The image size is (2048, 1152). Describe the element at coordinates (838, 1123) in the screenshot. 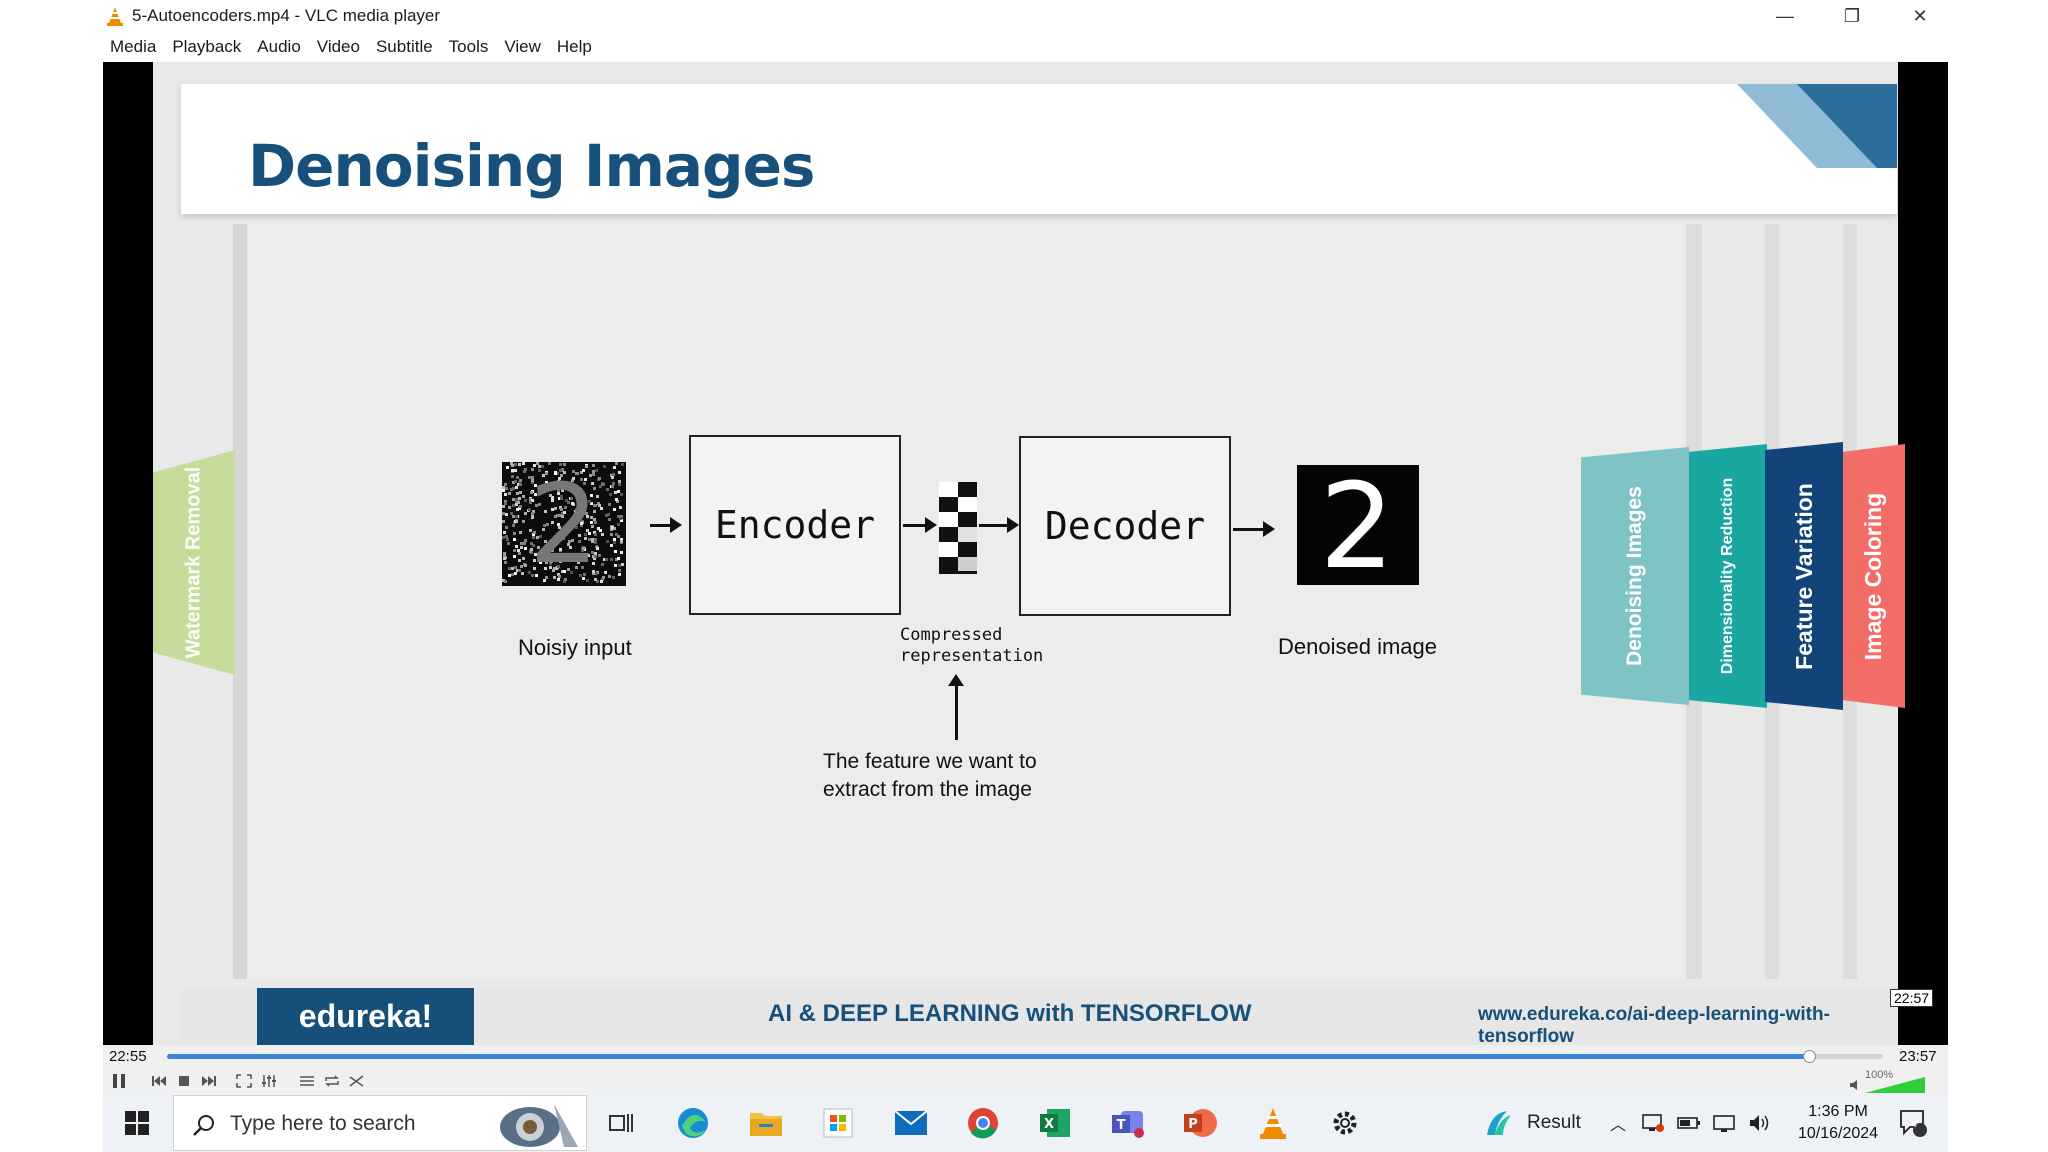

I see `taskbar-store` at that location.